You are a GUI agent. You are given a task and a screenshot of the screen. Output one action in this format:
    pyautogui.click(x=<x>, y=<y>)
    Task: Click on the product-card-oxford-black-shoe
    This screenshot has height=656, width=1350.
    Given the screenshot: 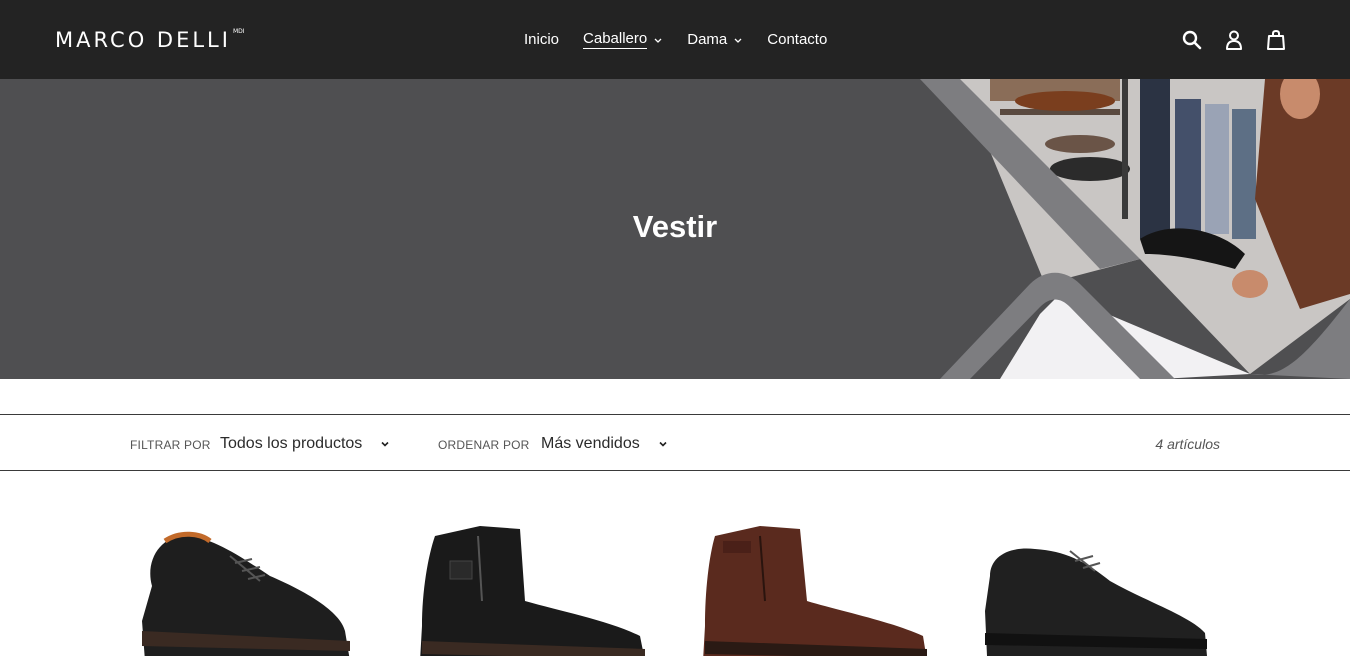 What is the action you would take?
    pyautogui.click(x=250, y=588)
    